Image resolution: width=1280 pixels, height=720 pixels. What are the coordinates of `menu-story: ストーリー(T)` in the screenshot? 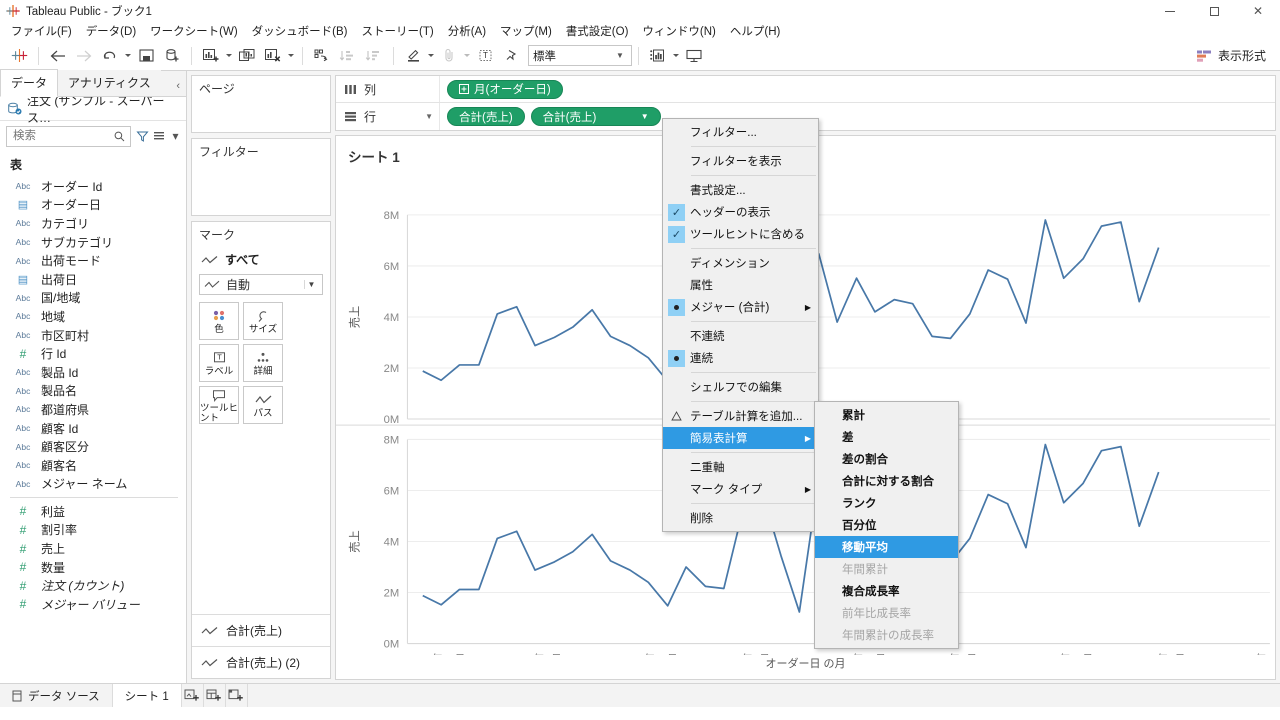 It's located at (398, 31).